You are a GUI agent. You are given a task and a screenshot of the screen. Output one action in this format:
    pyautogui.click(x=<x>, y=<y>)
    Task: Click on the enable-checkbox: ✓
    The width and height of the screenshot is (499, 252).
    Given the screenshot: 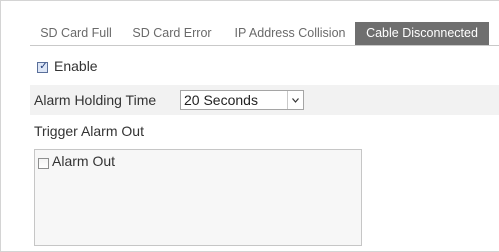 What is the action you would take?
    pyautogui.click(x=42, y=67)
    